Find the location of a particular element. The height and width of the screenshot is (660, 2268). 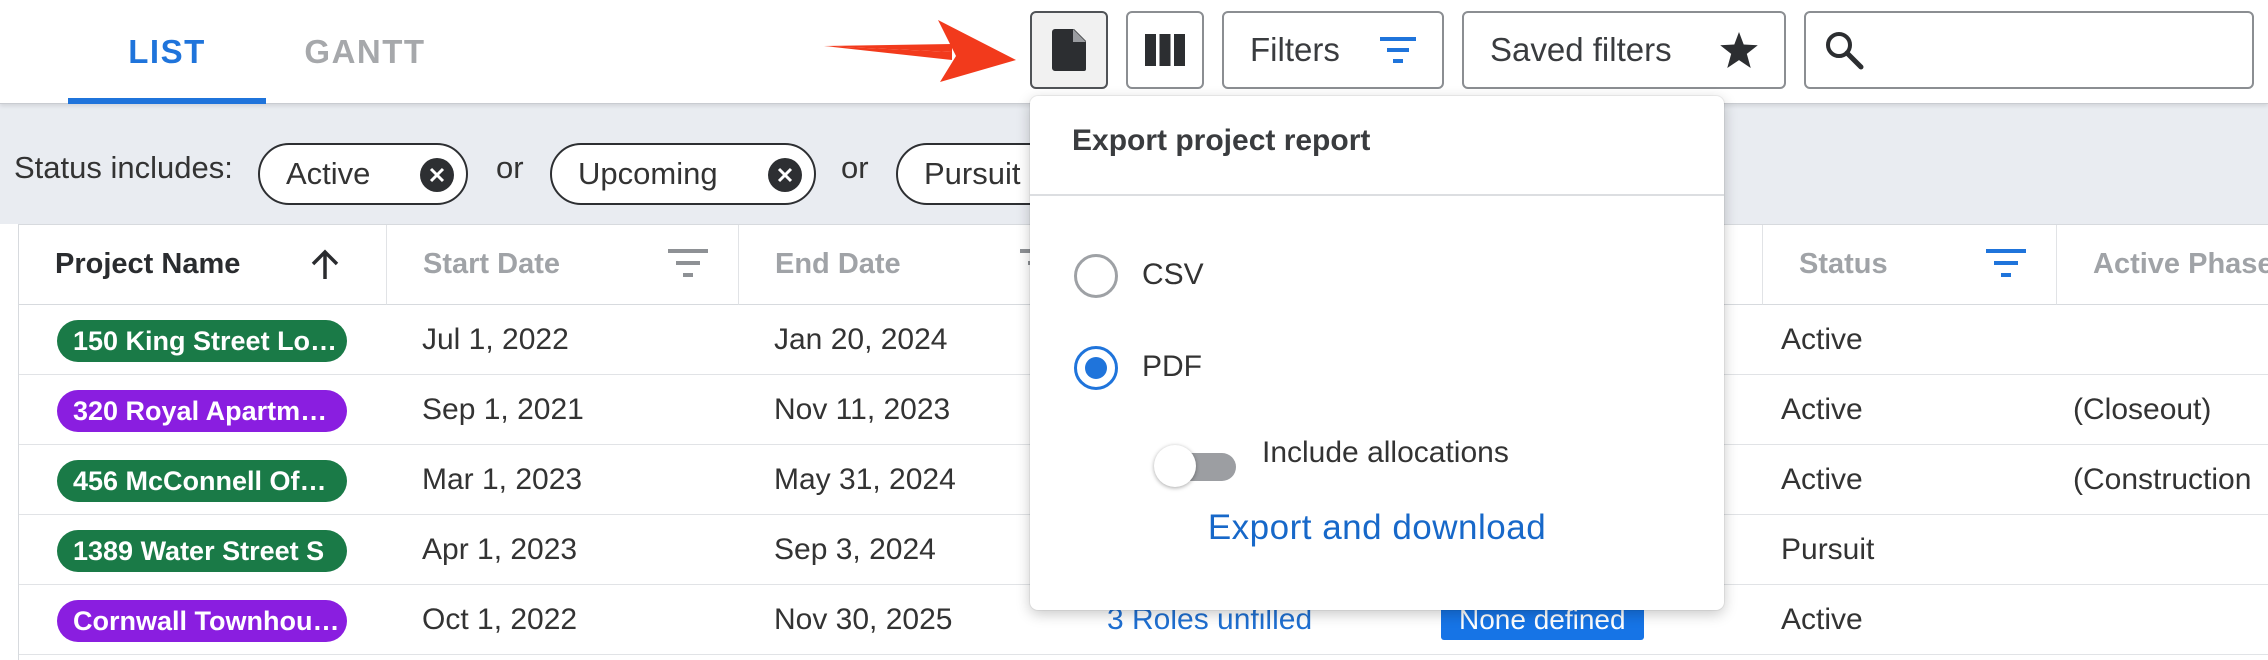

export-and-download-button: Export and download is located at coordinates (1377, 528).